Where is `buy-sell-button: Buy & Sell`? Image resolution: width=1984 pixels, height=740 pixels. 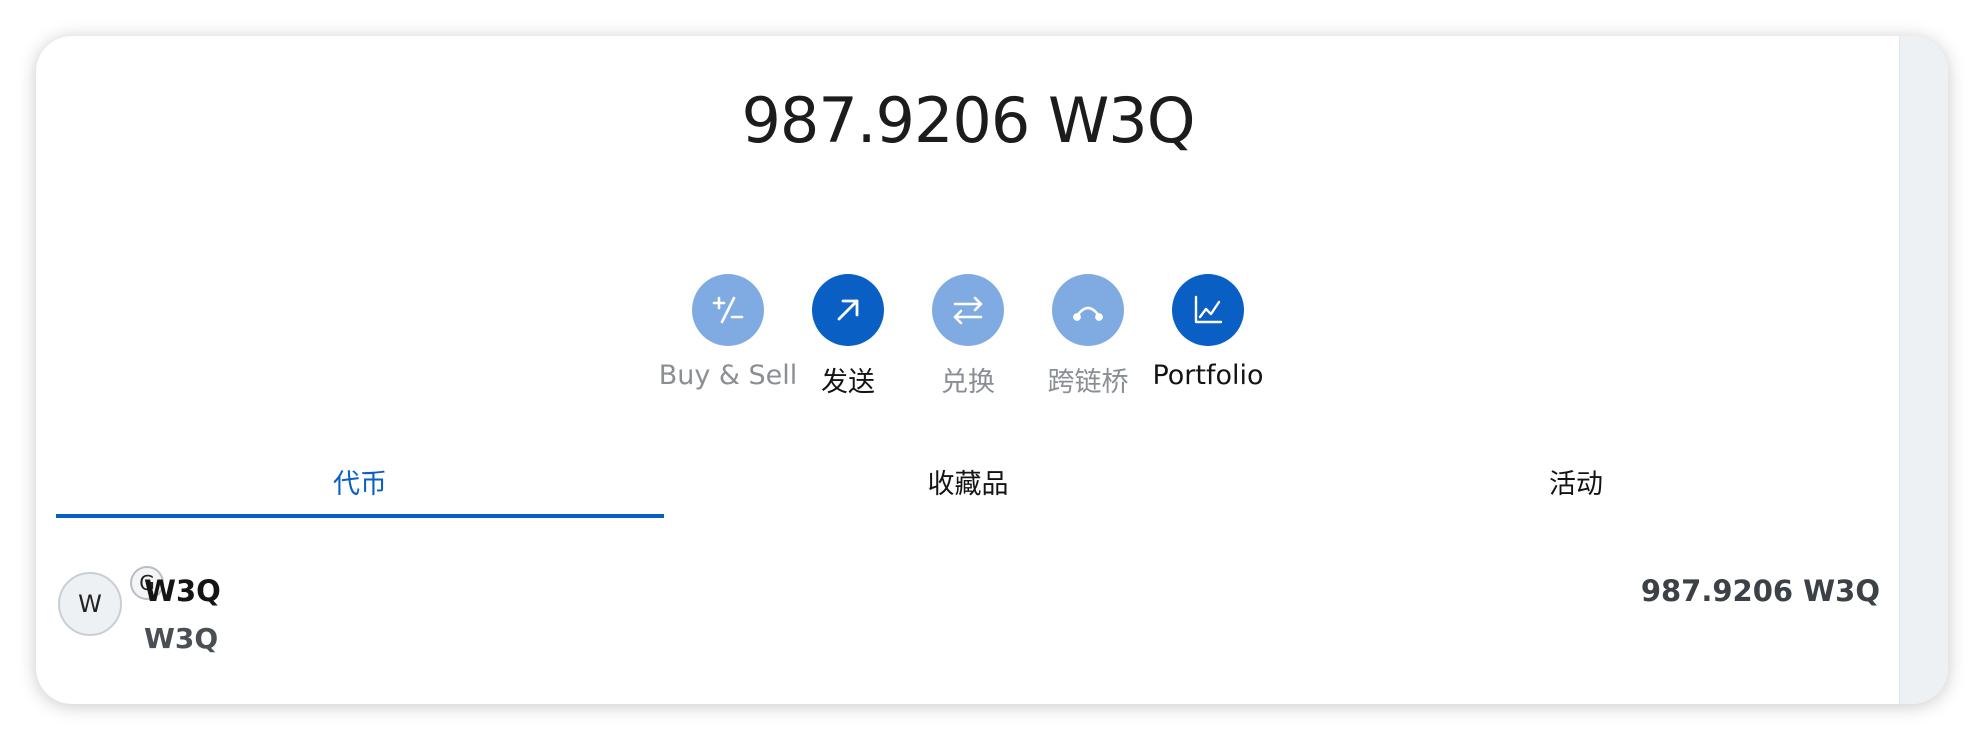 buy-sell-button: Buy & Sell is located at coordinates (728, 336).